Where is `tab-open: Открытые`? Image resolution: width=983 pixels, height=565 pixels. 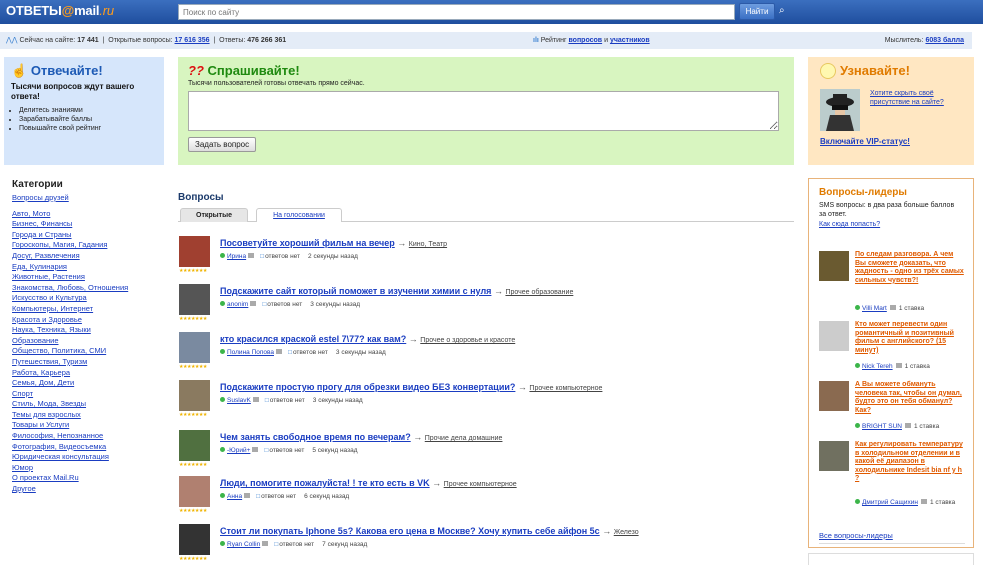 tab-open: Открытые is located at coordinates (214, 215).